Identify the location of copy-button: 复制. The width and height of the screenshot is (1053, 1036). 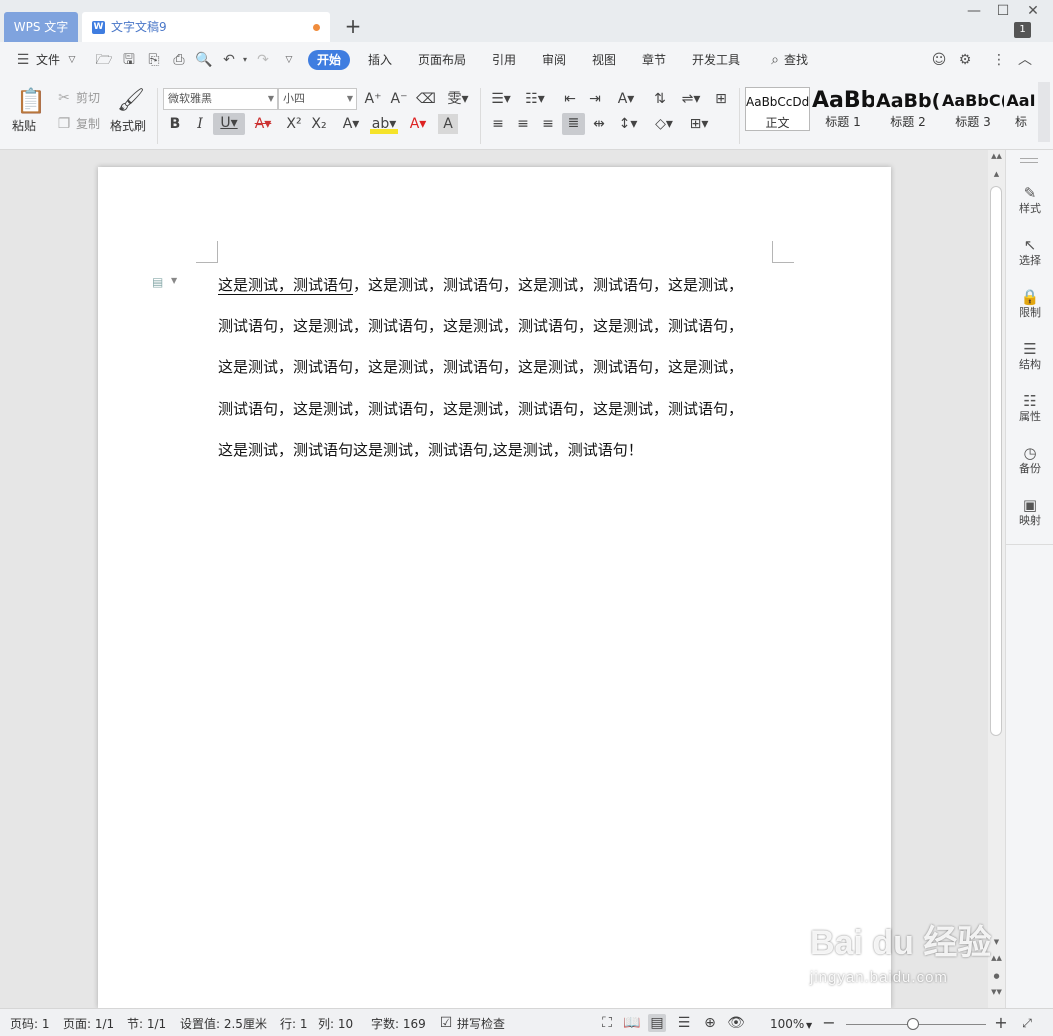
(88, 124).